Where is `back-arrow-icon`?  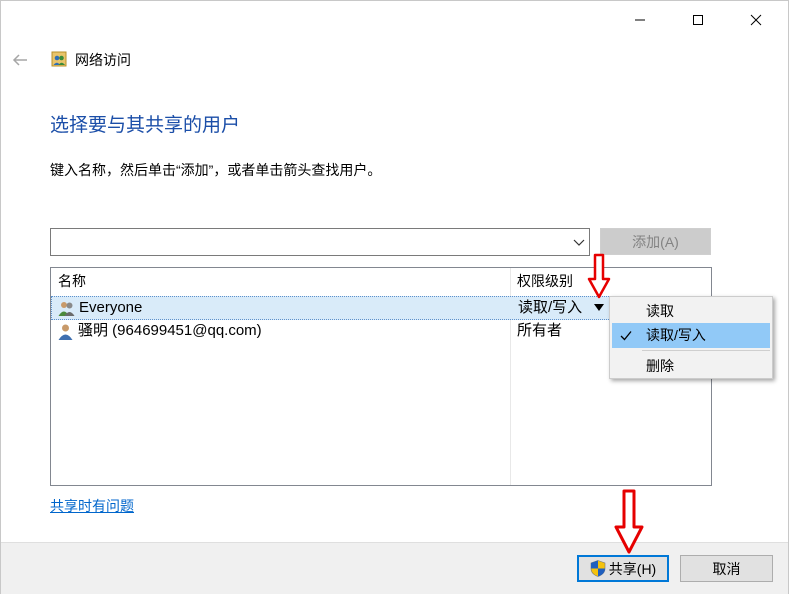 back-arrow-icon is located at coordinates (19, 60).